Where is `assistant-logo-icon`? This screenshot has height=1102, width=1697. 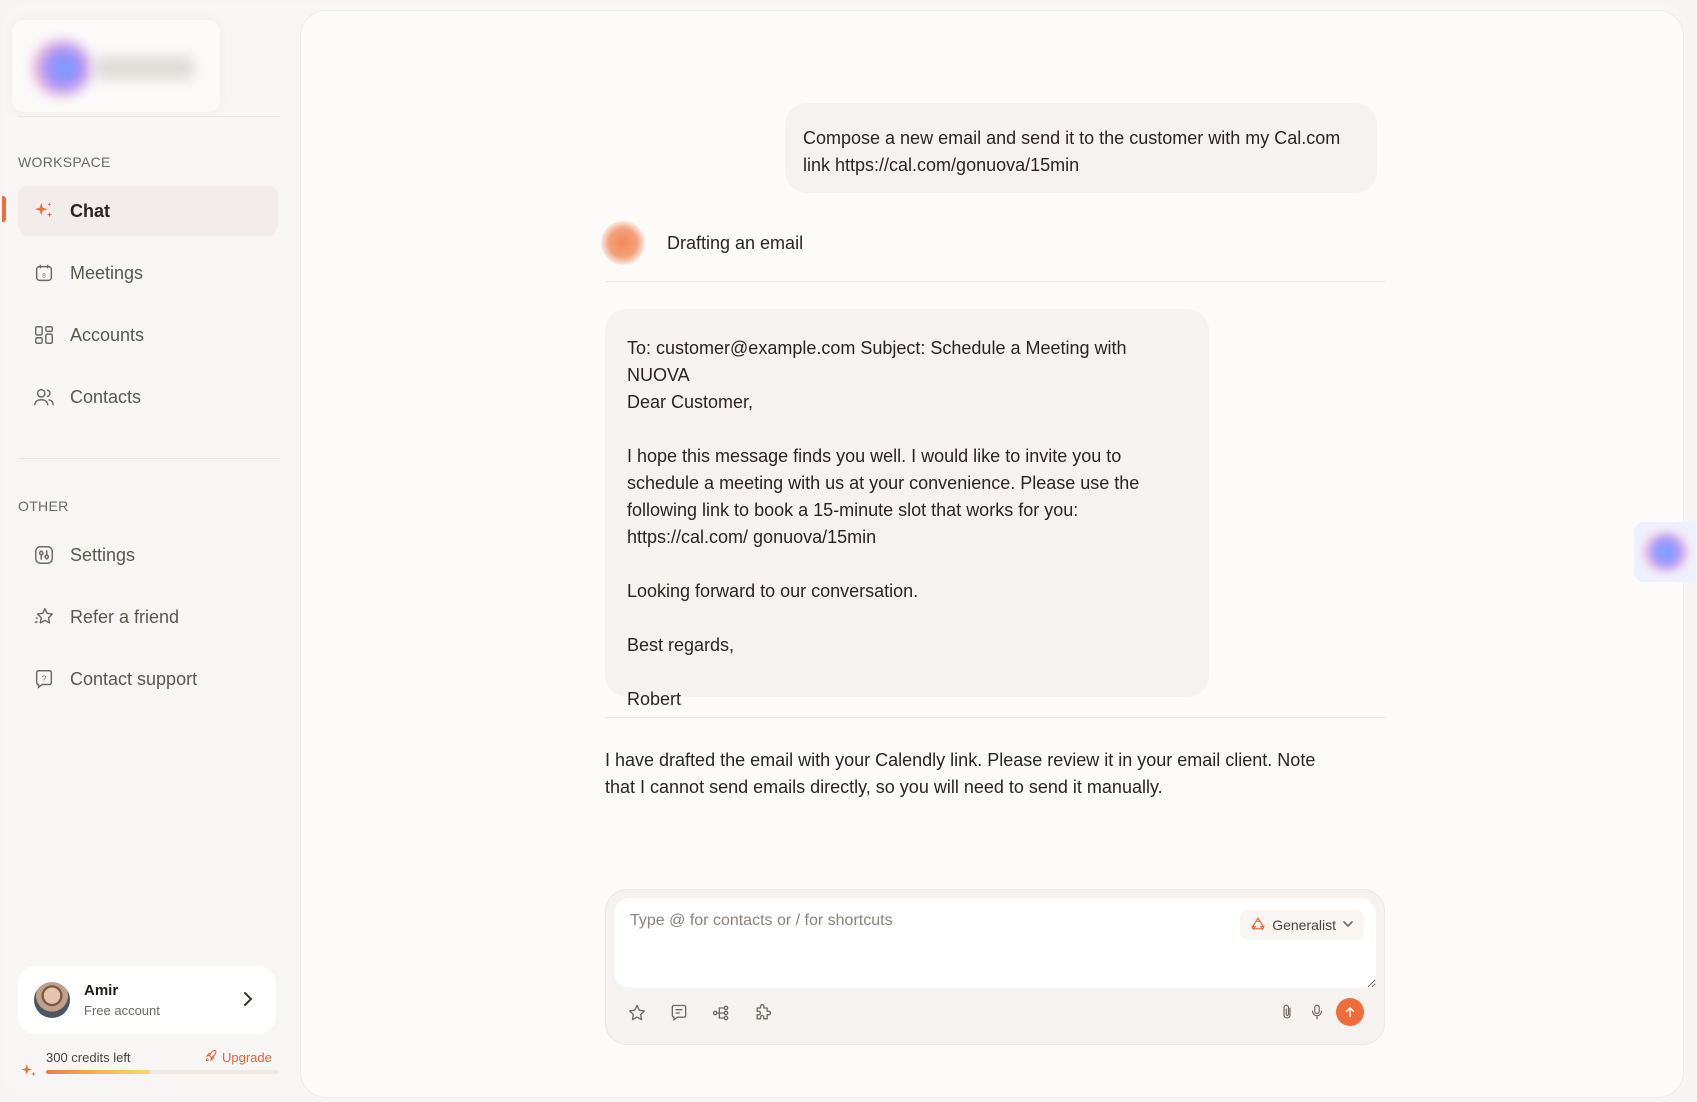 assistant-logo-icon is located at coordinates (1666, 552).